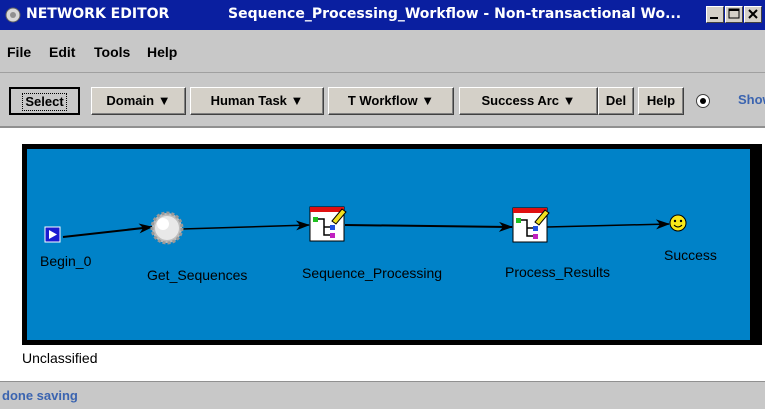 The width and height of the screenshot is (765, 409). Describe the element at coordinates (616, 101) in the screenshot. I see `delete-button: Del` at that location.